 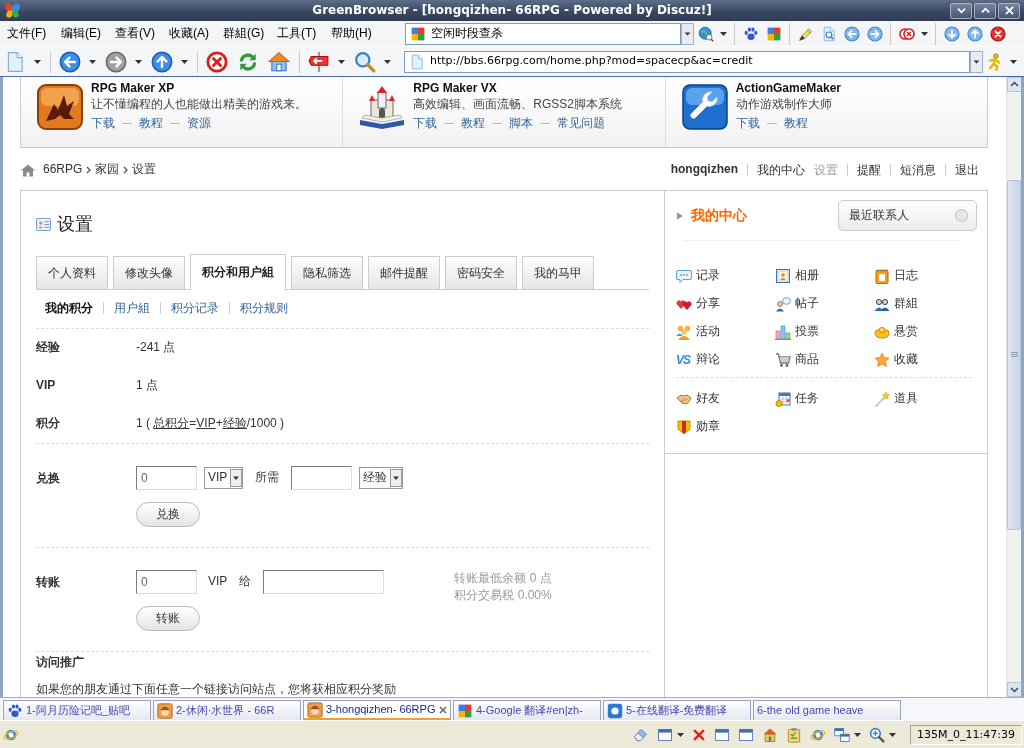 I want to click on color-blocks-icon, so click(x=774, y=33).